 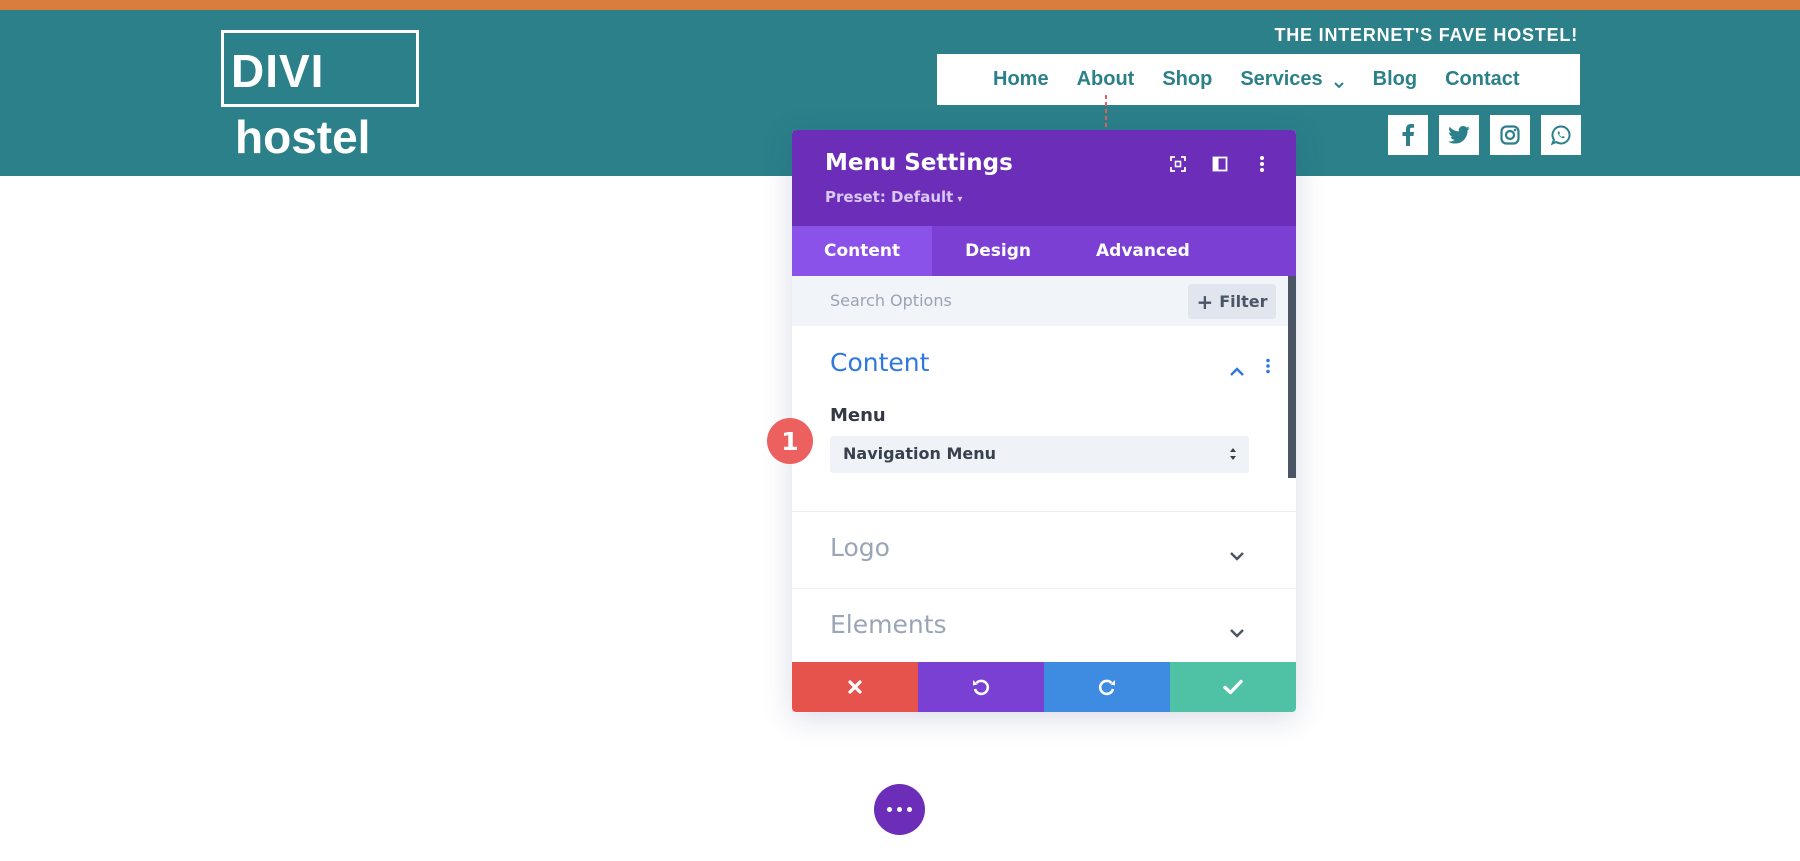 I want to click on nav-services: Services, so click(x=1292, y=79).